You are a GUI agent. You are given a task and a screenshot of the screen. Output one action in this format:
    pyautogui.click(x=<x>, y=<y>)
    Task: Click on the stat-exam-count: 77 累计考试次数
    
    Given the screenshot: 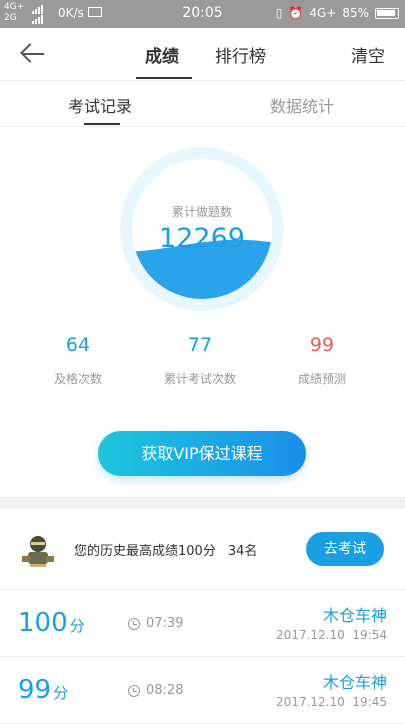 What is the action you would take?
    pyautogui.click(x=200, y=360)
    